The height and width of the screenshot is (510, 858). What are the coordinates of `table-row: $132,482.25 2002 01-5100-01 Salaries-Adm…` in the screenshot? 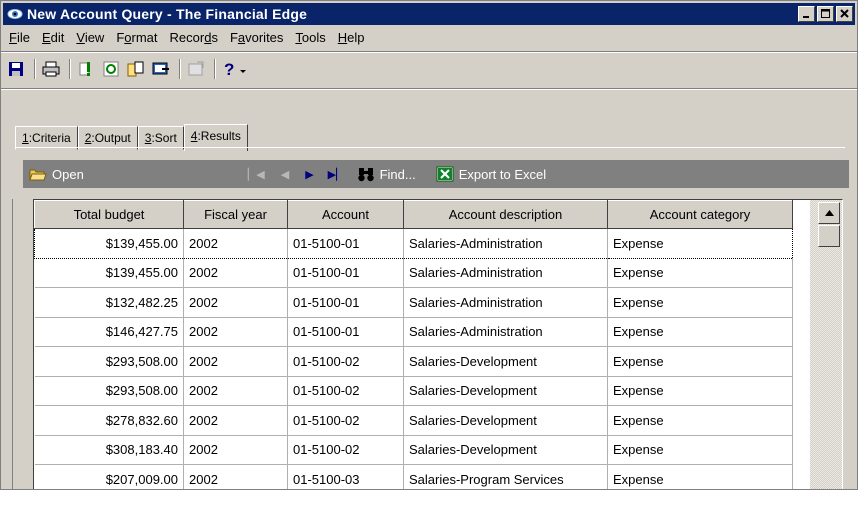 It's located at (413, 302).